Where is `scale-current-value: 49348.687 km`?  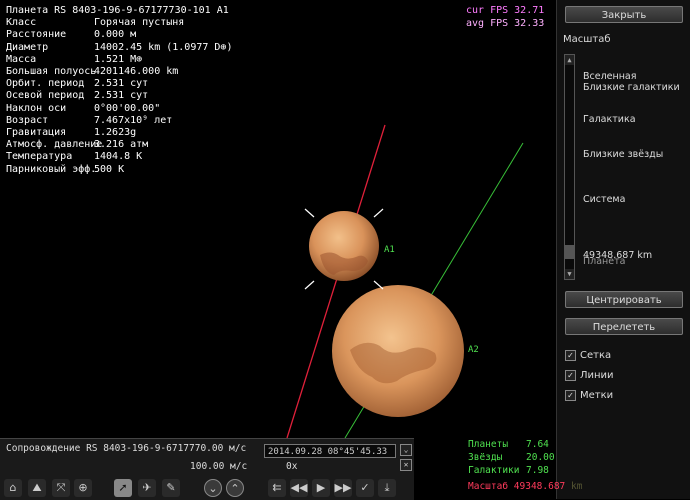 scale-current-value: 49348.687 km is located at coordinates (618, 255).